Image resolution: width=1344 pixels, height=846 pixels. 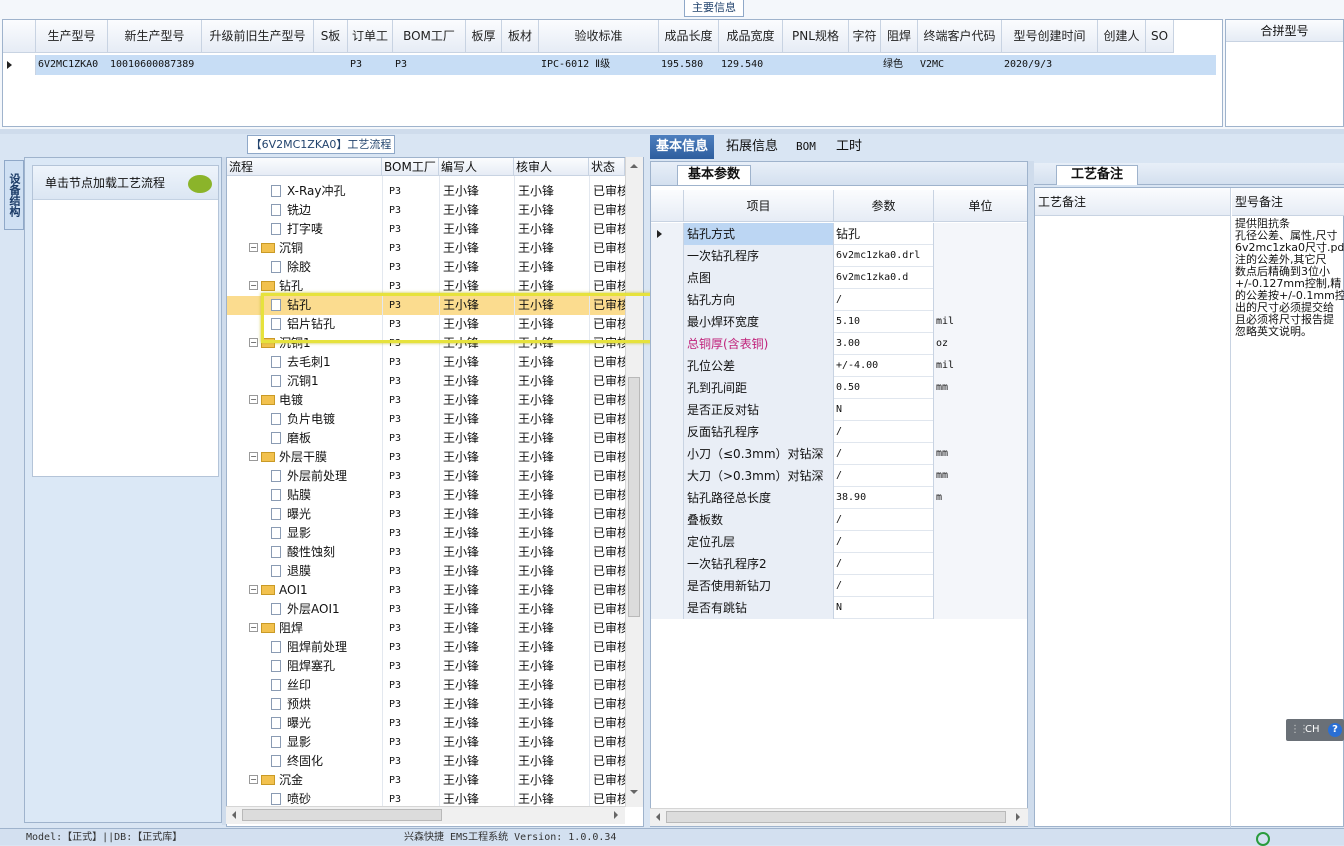 What do you see at coordinates (751, 36) in the screenshot?
I see `main-grid-header: 成品宽度` at bounding box center [751, 36].